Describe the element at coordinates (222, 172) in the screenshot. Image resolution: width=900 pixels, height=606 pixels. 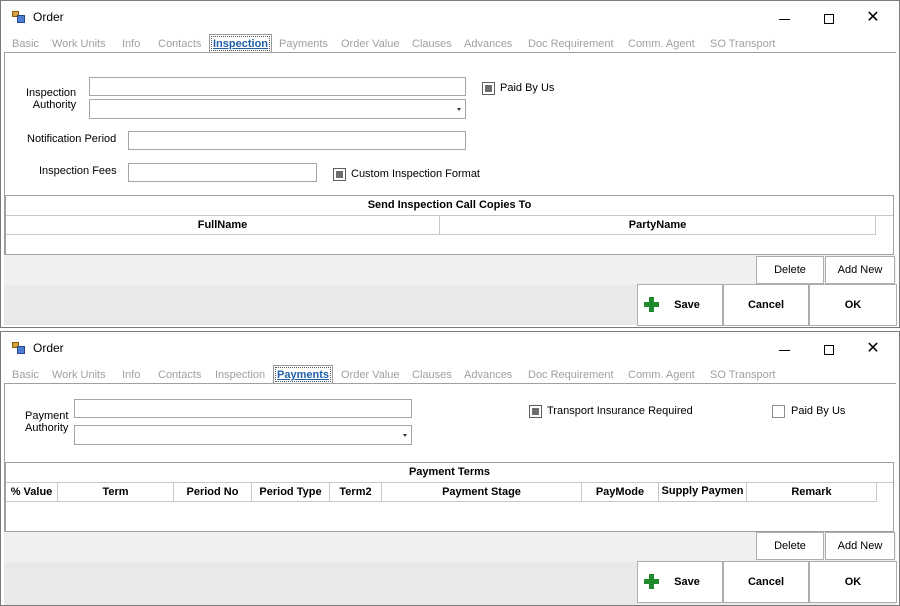
I see `inspection-fees-input` at that location.